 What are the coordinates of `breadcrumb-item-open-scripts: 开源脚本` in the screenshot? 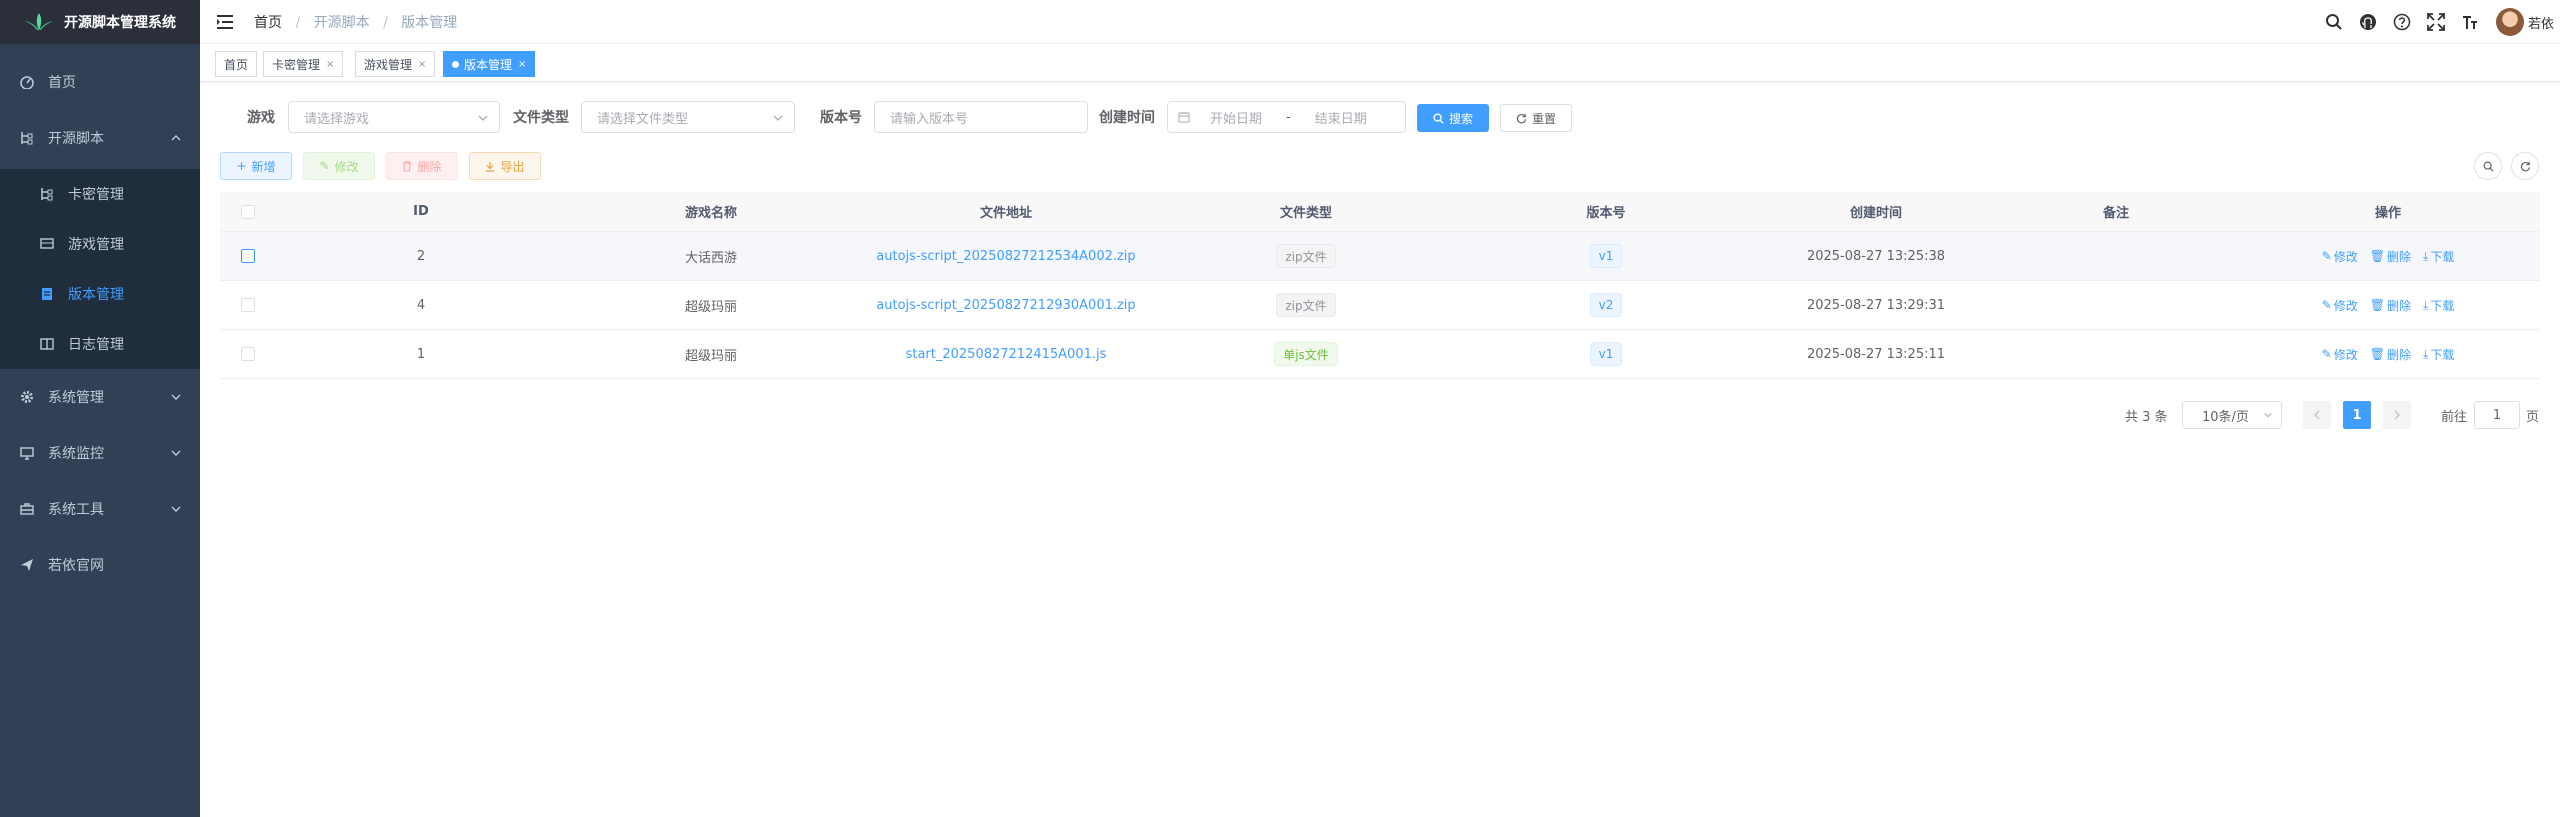 It's located at (341, 22).